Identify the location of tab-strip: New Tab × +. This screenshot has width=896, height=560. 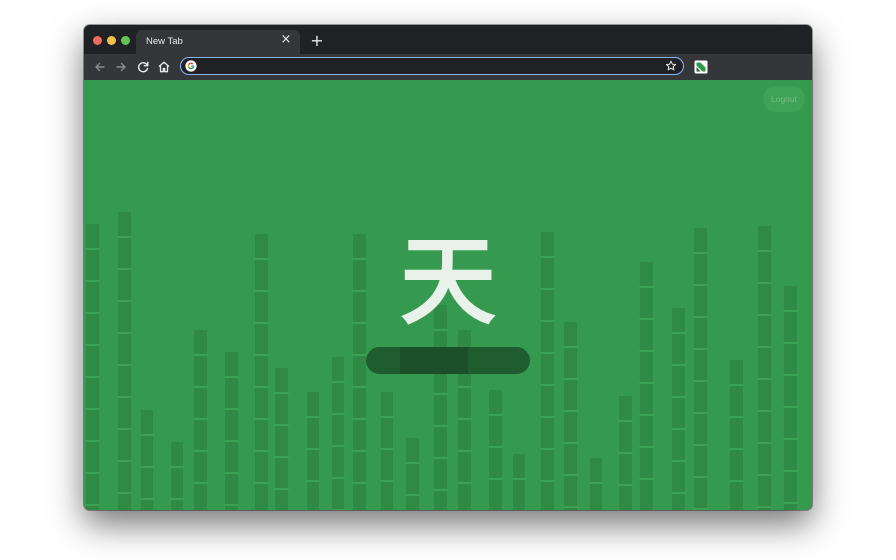
(448, 39).